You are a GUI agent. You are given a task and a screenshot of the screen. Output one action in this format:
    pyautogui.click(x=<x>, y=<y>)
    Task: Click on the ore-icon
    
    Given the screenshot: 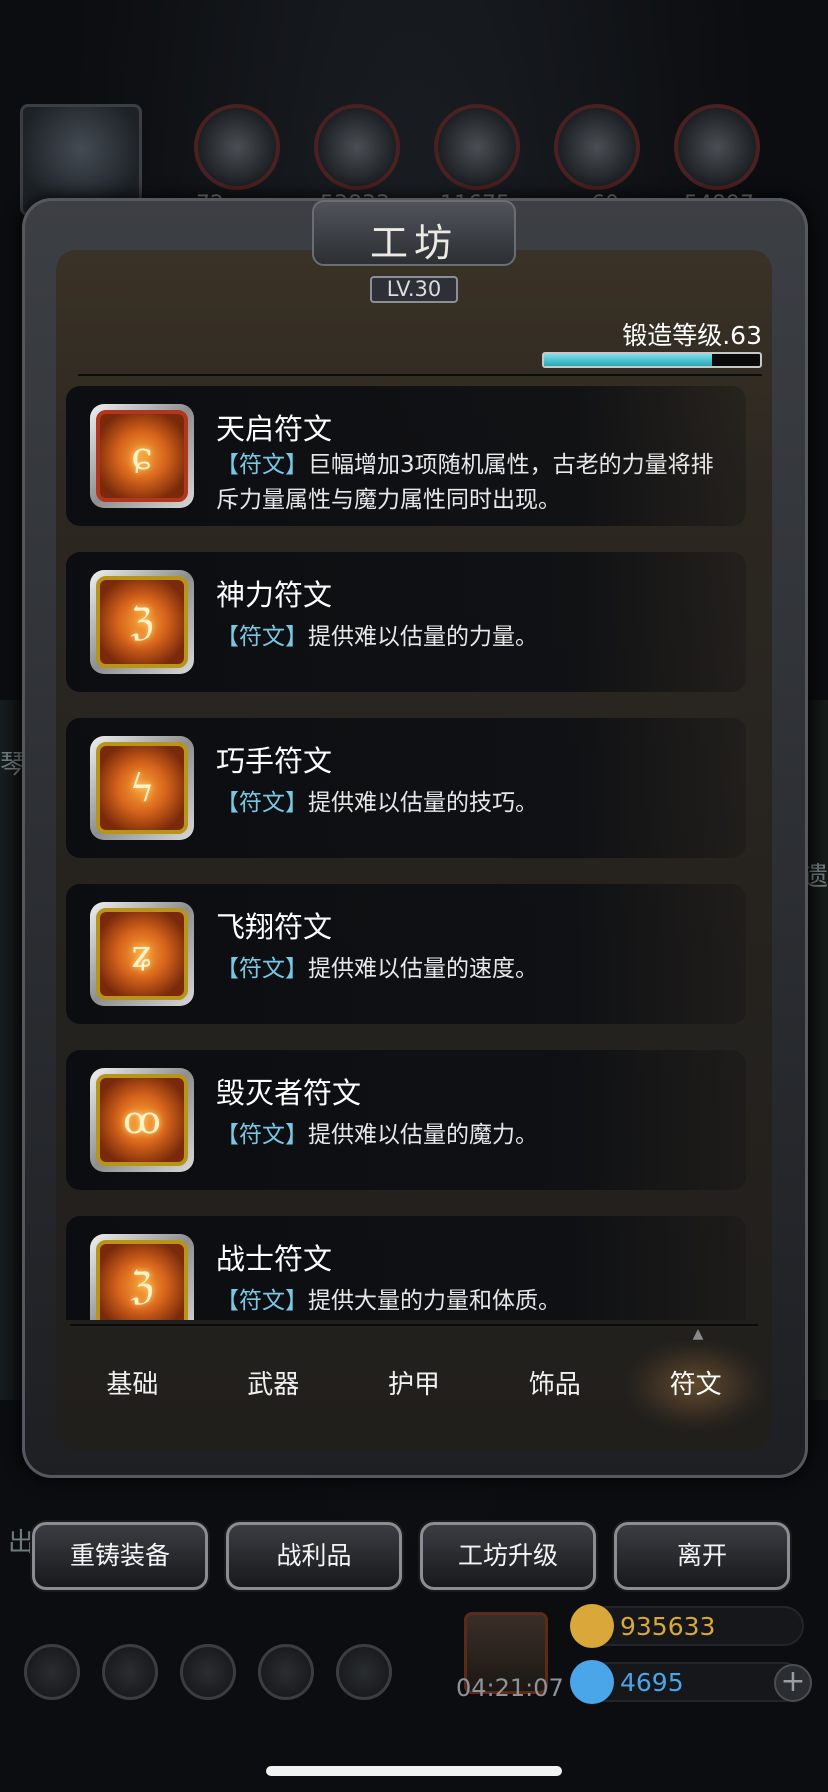 What is the action you would take?
    pyautogui.click(x=237, y=147)
    